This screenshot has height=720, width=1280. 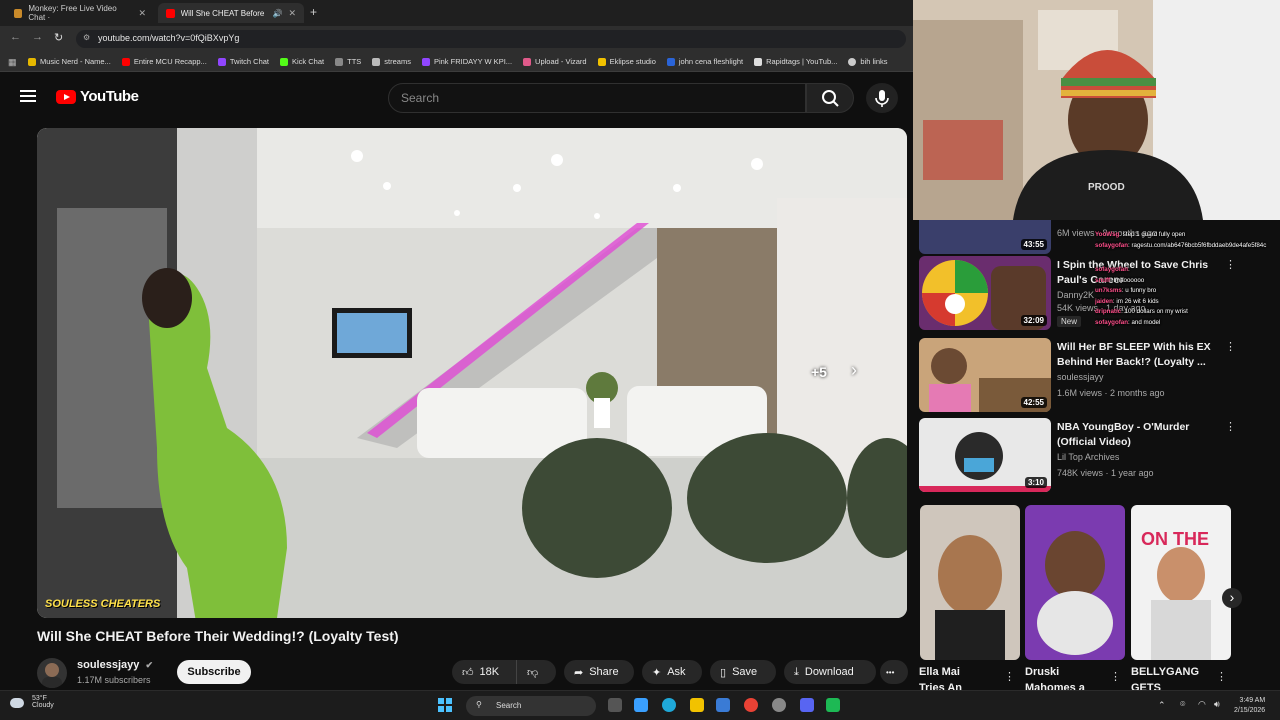 I want to click on back-icon: ←, so click(x=15, y=37).